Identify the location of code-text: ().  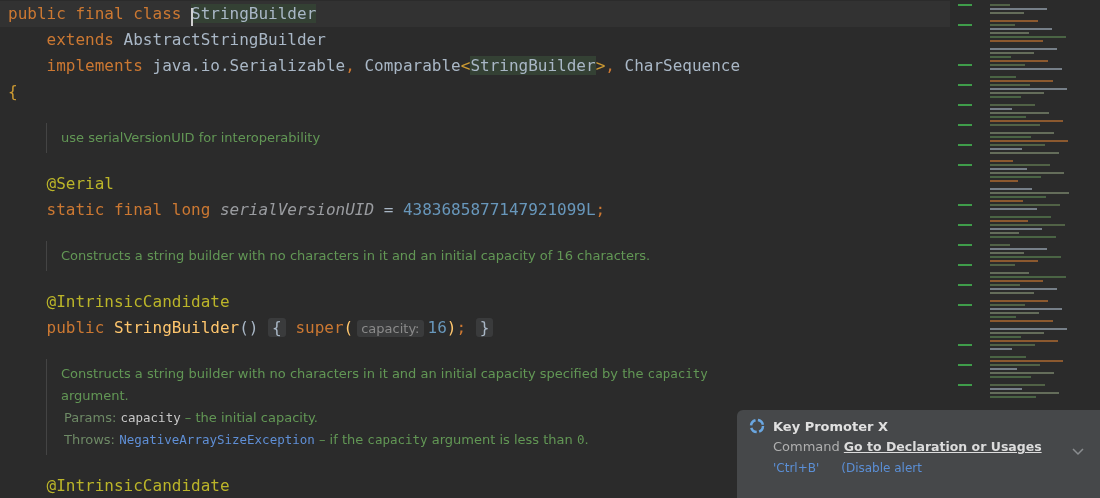
(249, 327).